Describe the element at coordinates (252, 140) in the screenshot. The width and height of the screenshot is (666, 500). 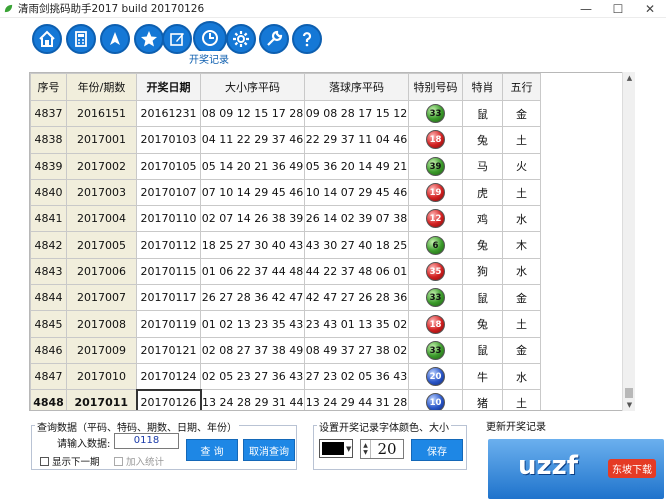
I see `cell-size-order: 04 11 22 29 37 46` at that location.